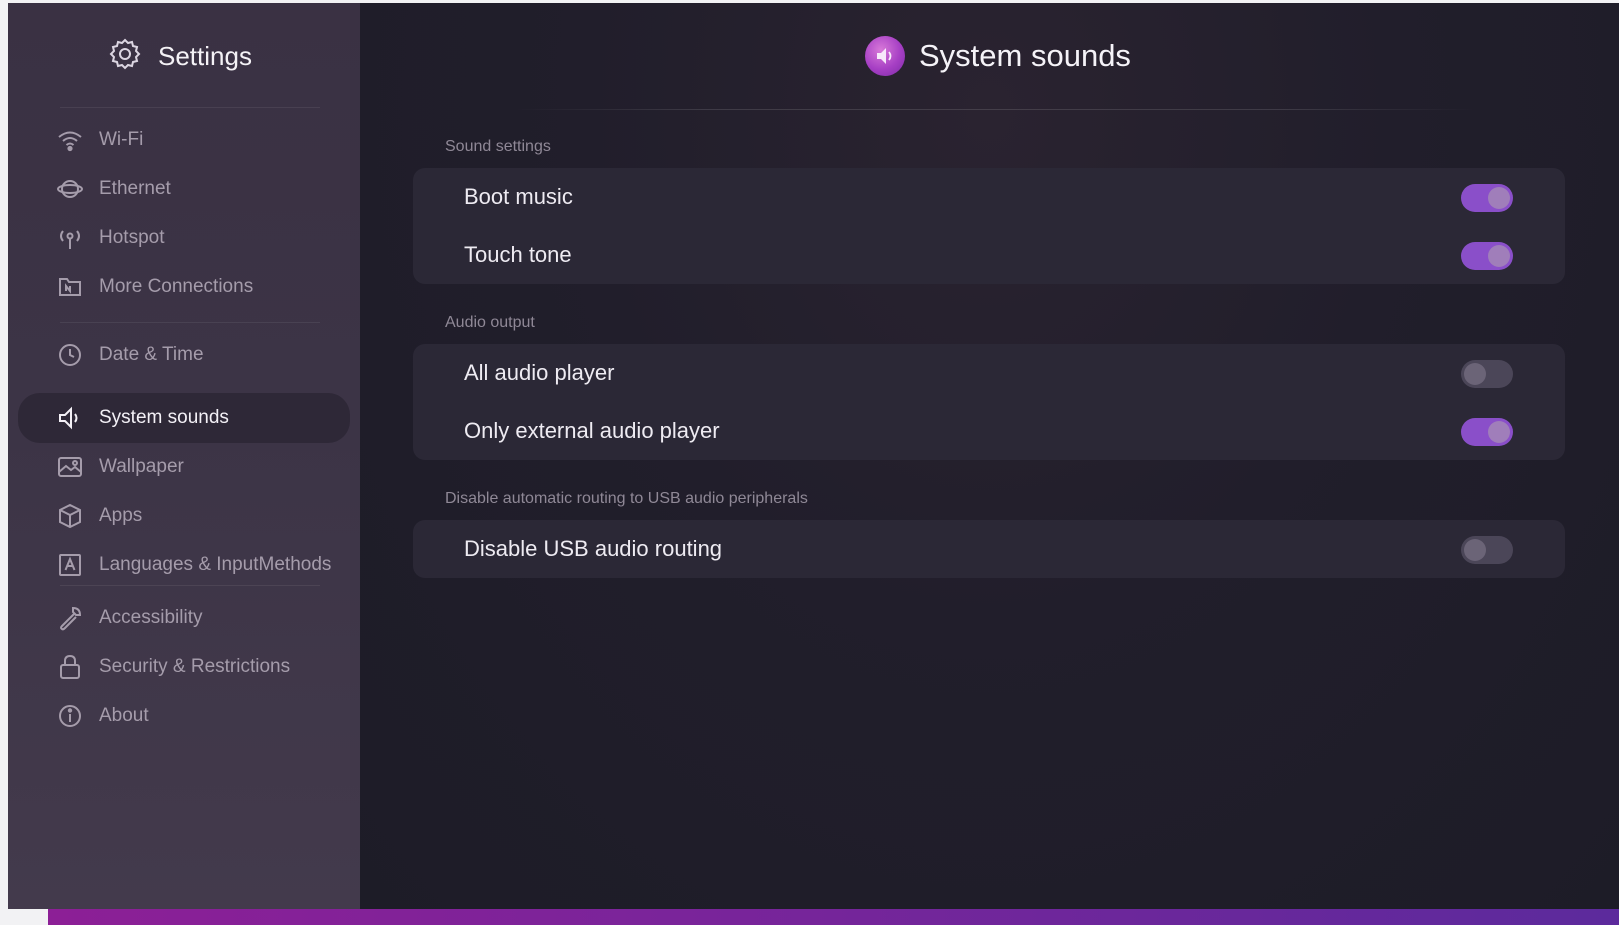 Image resolution: width=1619 pixels, height=925 pixels. Describe the element at coordinates (135, 188) in the screenshot. I see `sidebar-item-label: Ethernet` at that location.